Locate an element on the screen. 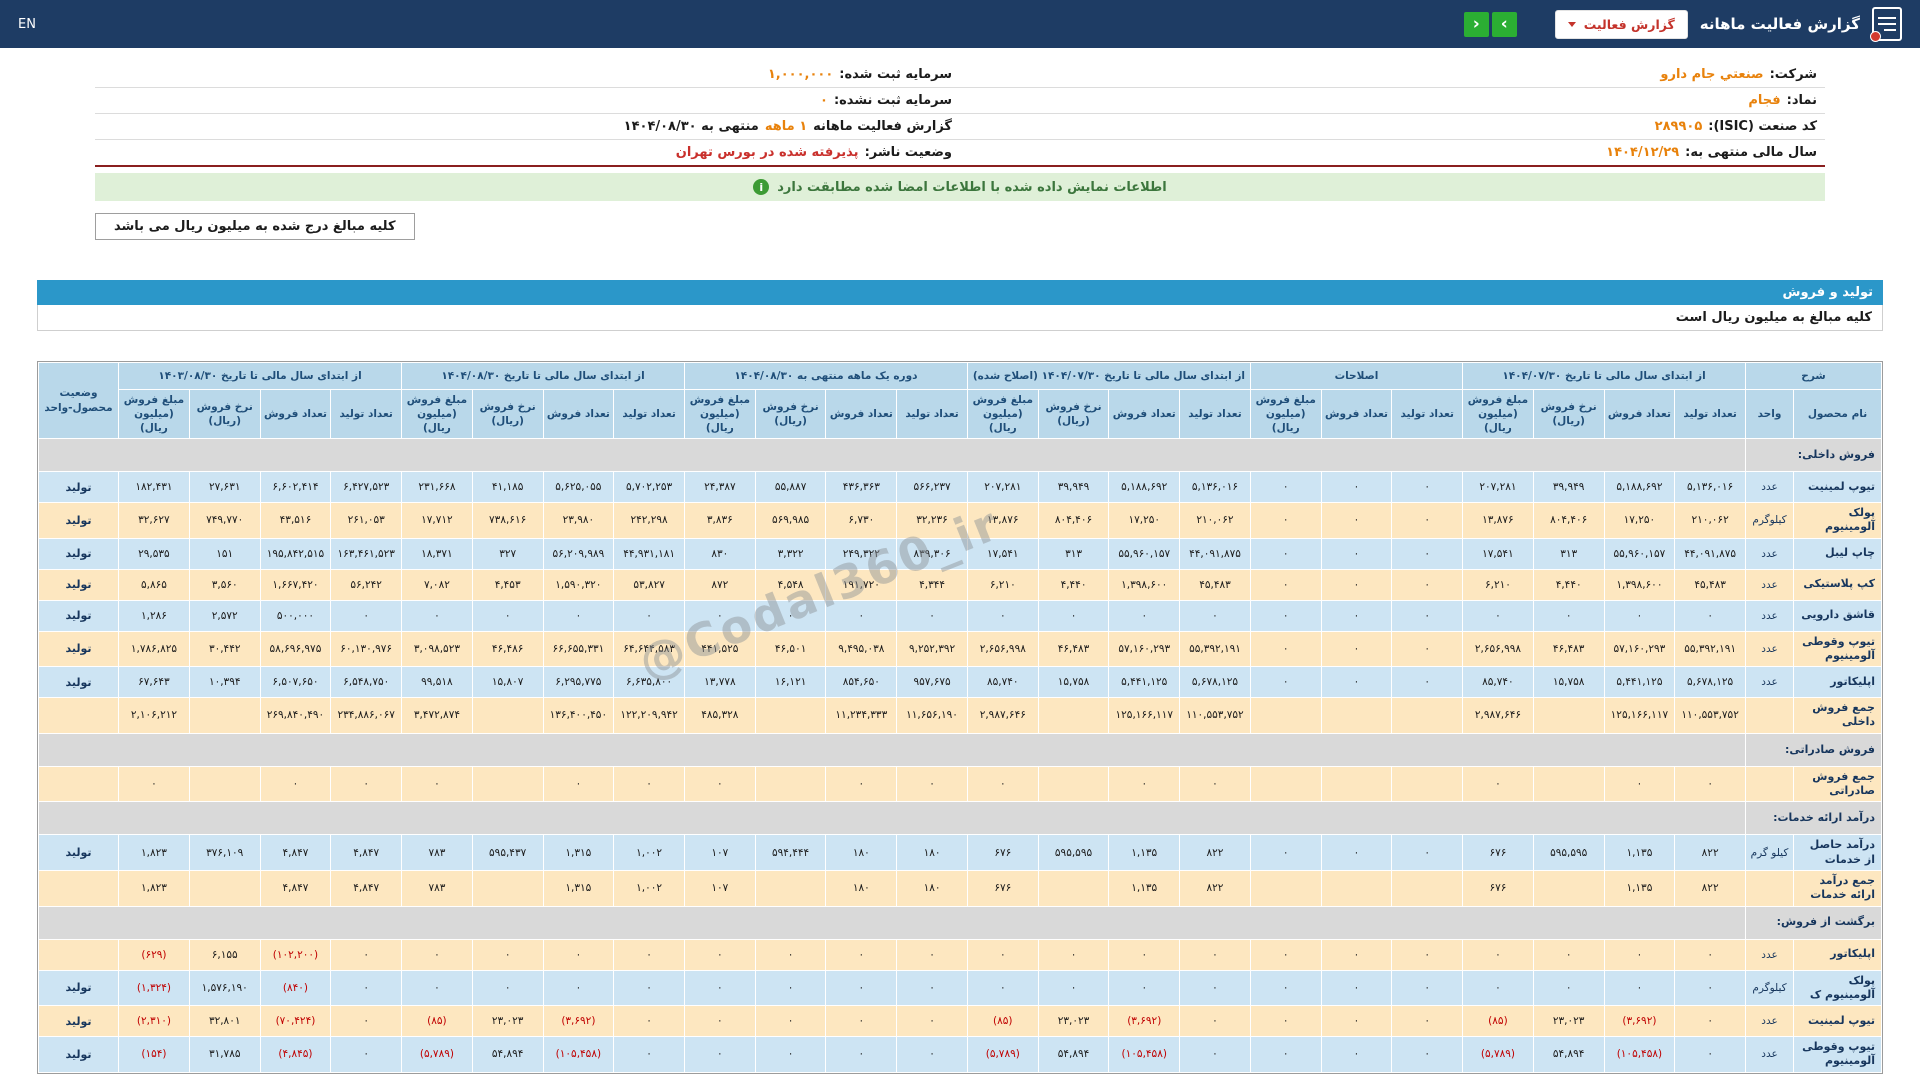 Image resolution: width=1920 pixels, height=1080 pixels. section-filler-cell is located at coordinates (892, 818).